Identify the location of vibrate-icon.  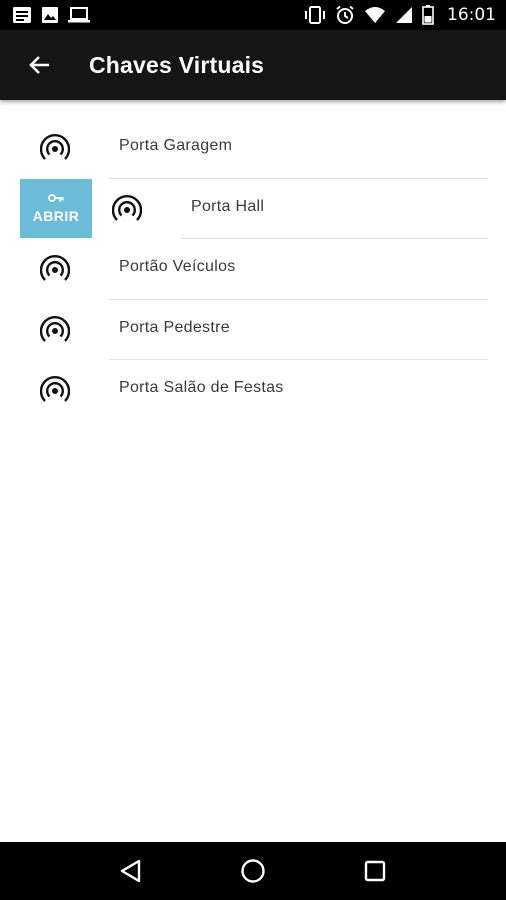
(315, 15).